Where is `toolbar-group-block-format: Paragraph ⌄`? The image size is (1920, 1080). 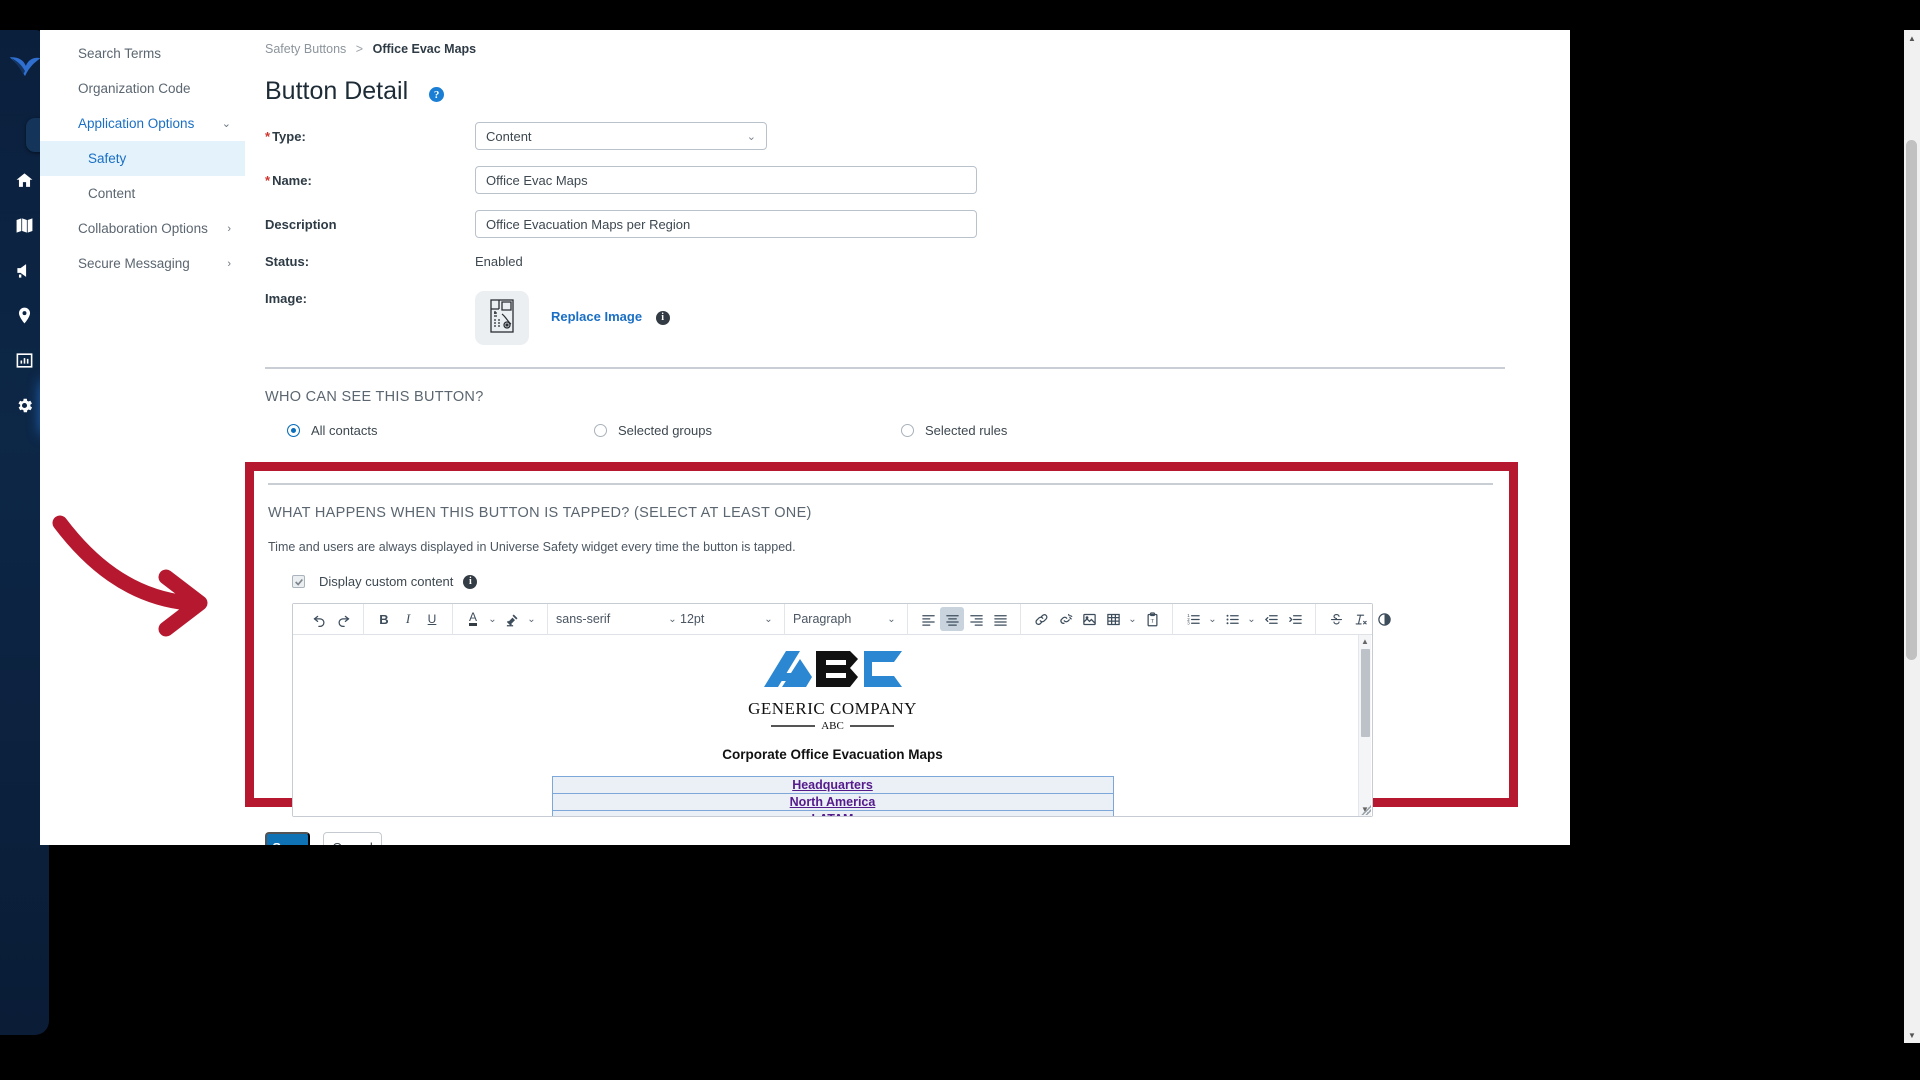 toolbar-group-block-format: Paragraph ⌄ is located at coordinates (846, 619).